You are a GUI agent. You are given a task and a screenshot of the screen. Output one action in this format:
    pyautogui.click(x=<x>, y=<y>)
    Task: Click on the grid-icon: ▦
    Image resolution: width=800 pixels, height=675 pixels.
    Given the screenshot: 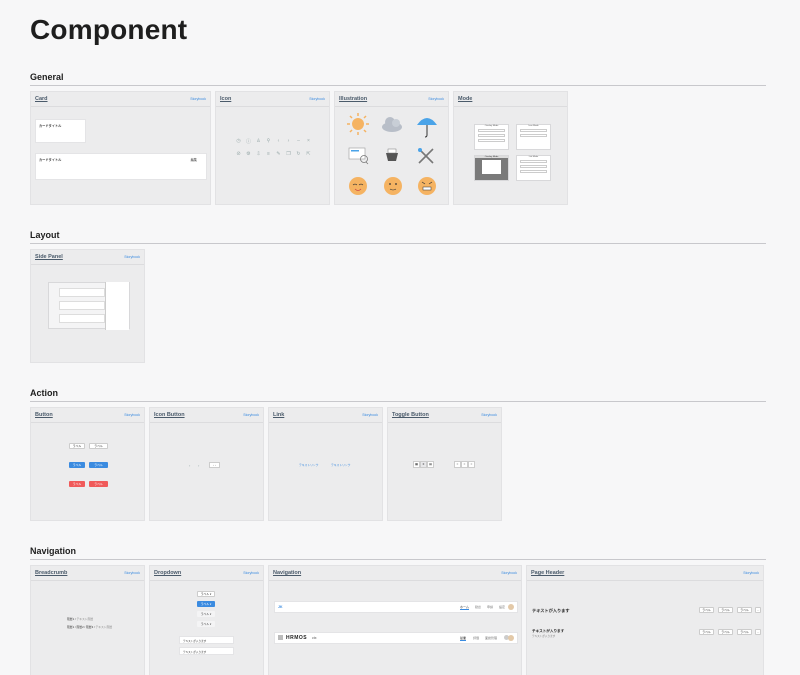 What is the action you would take?
    pyautogui.click(x=416, y=464)
    